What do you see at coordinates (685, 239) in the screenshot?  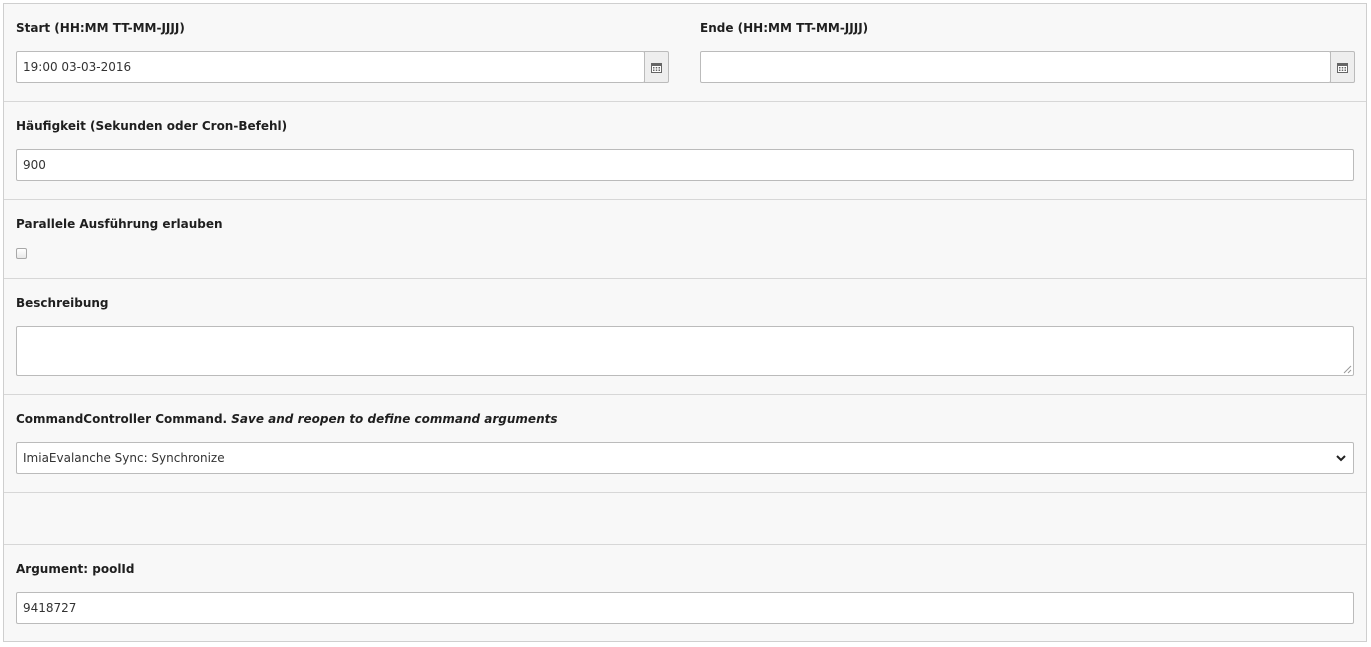 I see `section-parallel: Parallele Ausführung erlauben` at bounding box center [685, 239].